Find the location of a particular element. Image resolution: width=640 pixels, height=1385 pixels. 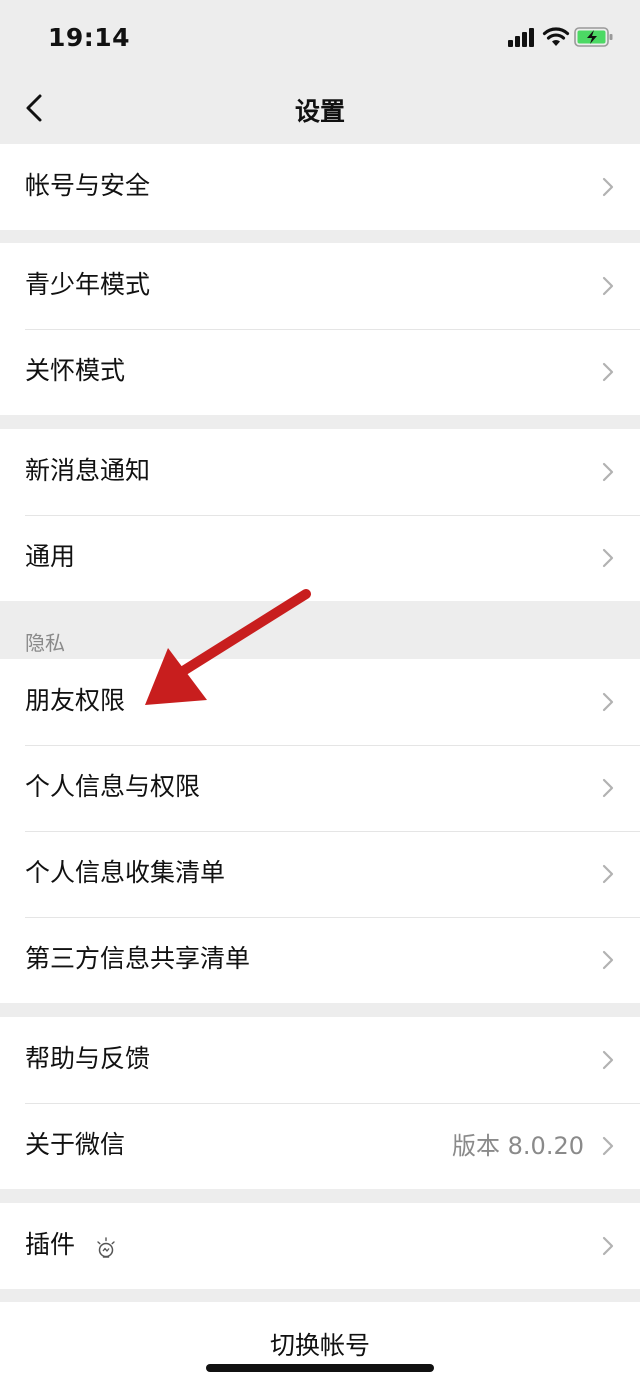

settings-row-general: 通用 is located at coordinates (320, 558).